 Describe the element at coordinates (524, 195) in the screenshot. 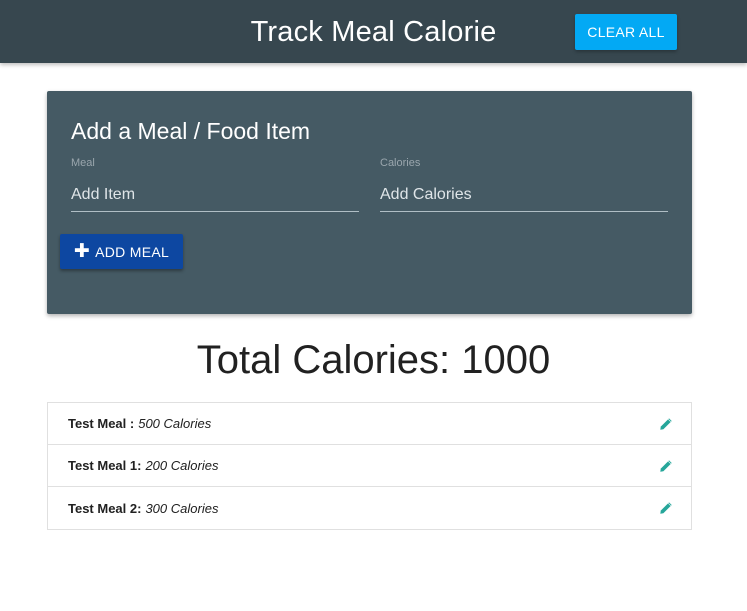

I see `calories-input` at that location.